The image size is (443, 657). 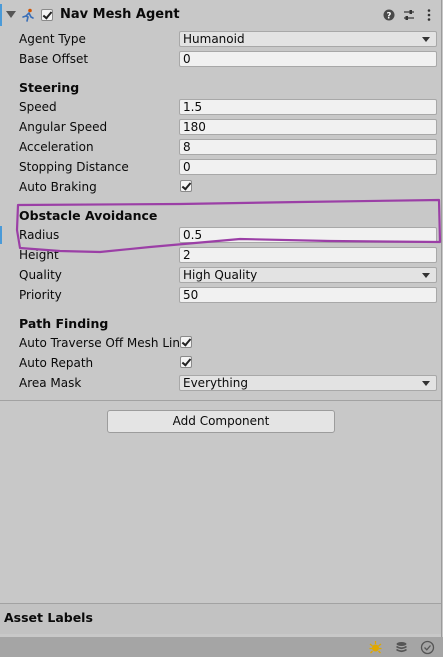 What do you see at coordinates (308, 59) in the screenshot?
I see `base-offset-input: 0` at bounding box center [308, 59].